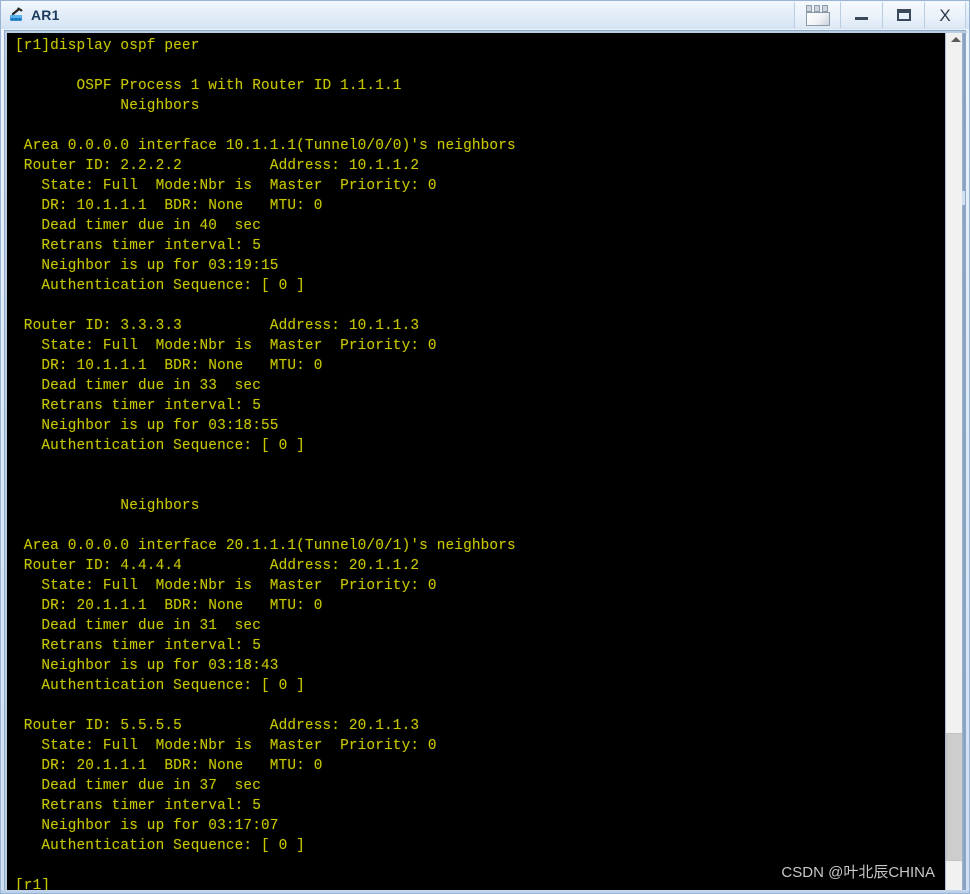 The width and height of the screenshot is (970, 894). I want to click on window-bottom-strip, so click(485, 891).